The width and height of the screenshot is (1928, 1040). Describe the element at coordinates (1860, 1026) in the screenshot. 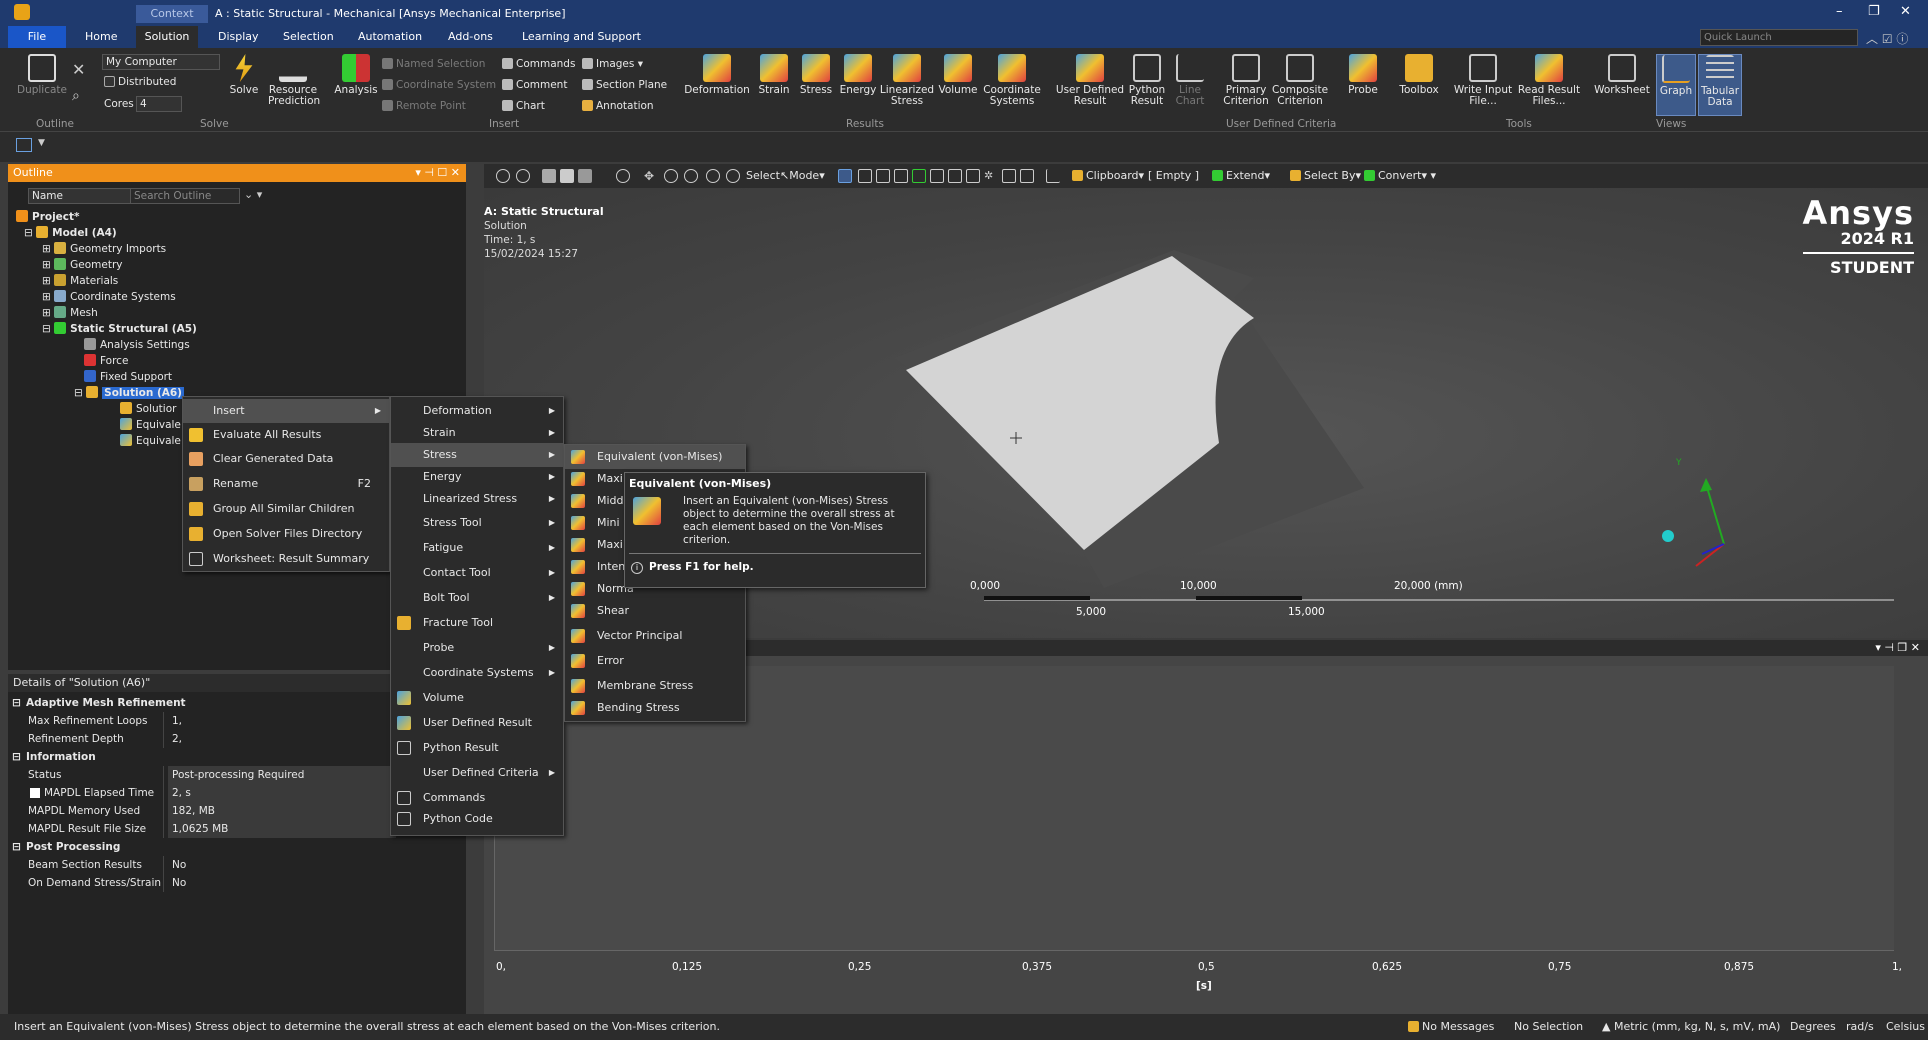

I see `rotation-units: rad/s` at that location.